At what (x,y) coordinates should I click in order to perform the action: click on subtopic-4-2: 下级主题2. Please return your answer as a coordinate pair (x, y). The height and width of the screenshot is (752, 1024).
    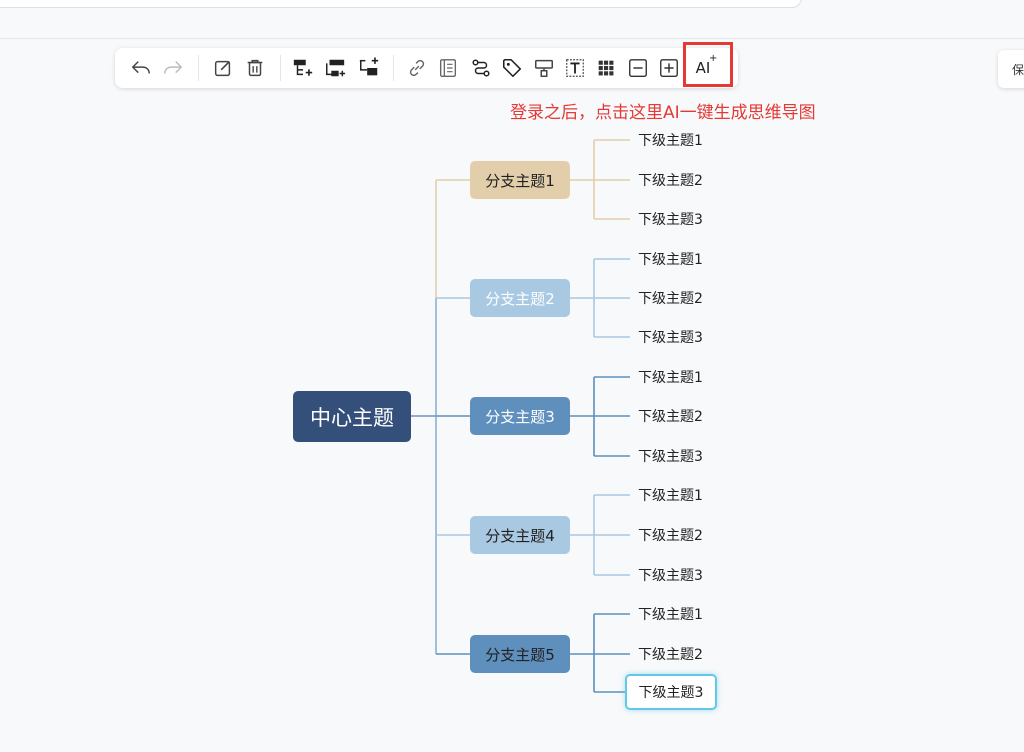
    Looking at the image, I should click on (670, 535).